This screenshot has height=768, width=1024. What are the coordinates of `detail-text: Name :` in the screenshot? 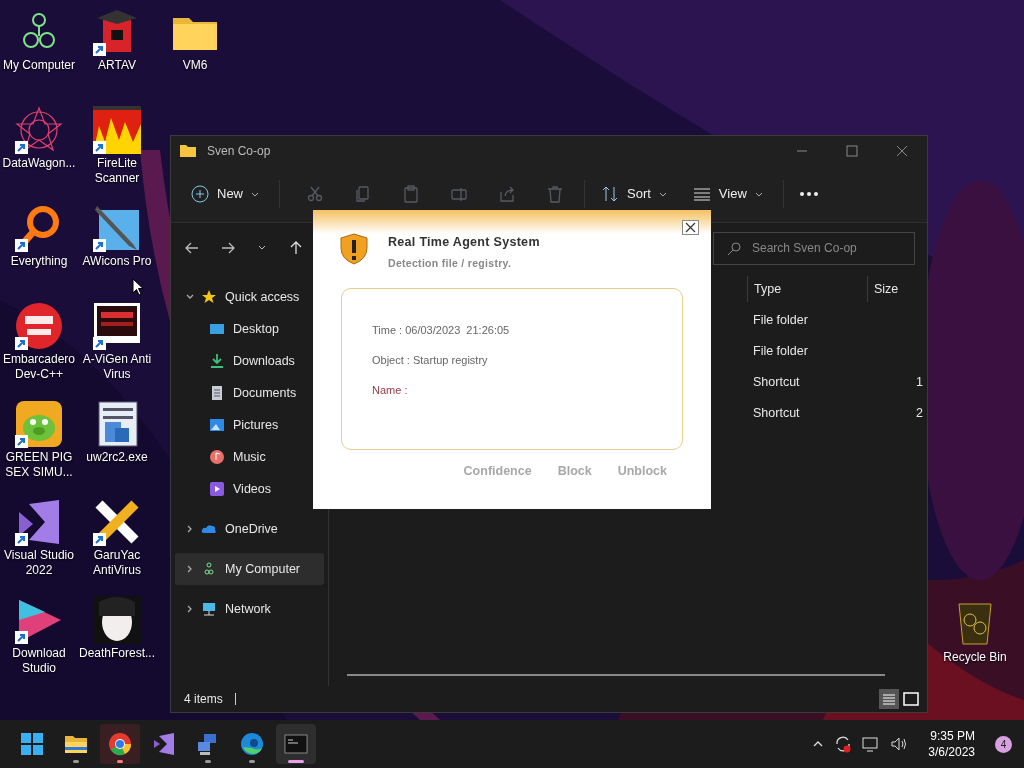 It's located at (390, 390).